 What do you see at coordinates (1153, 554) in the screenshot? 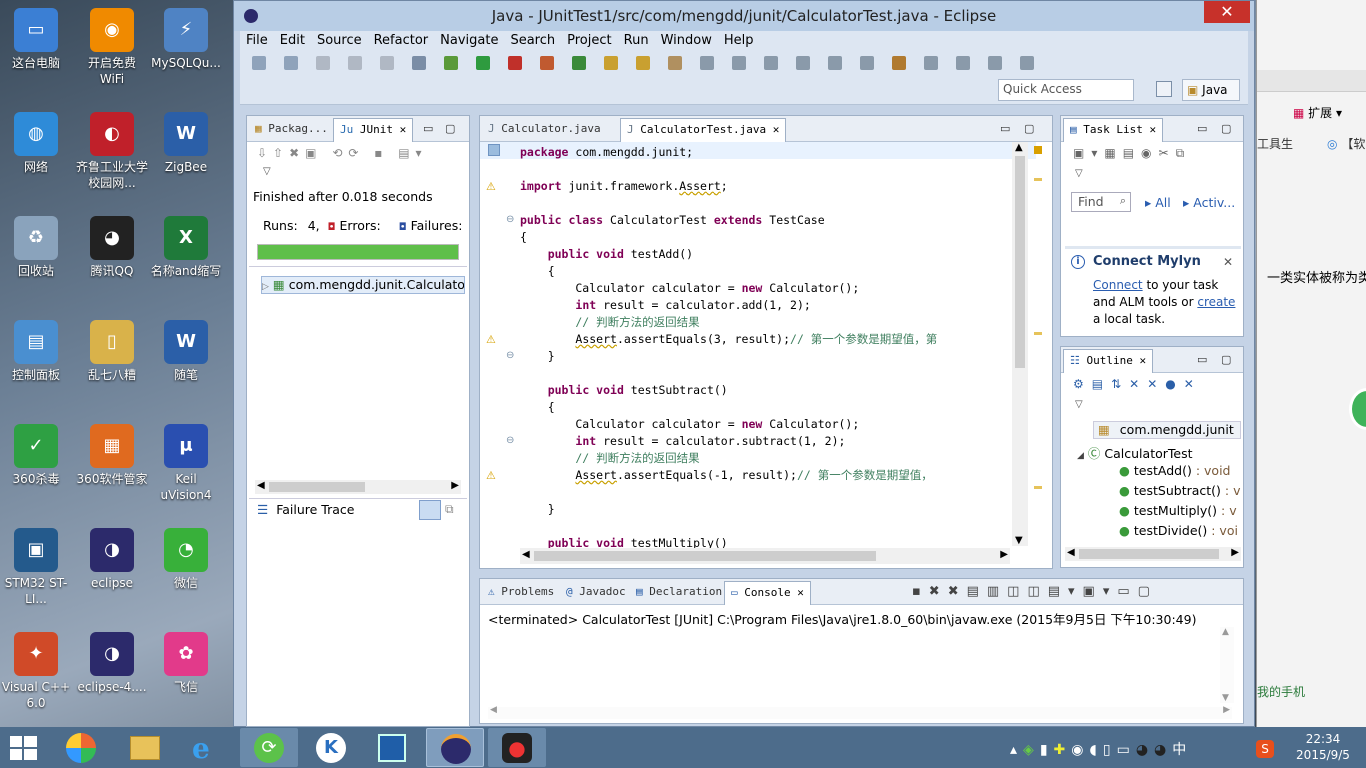
I see `outline-horizontal-scrollbar: ◀ ▶` at bounding box center [1153, 554].